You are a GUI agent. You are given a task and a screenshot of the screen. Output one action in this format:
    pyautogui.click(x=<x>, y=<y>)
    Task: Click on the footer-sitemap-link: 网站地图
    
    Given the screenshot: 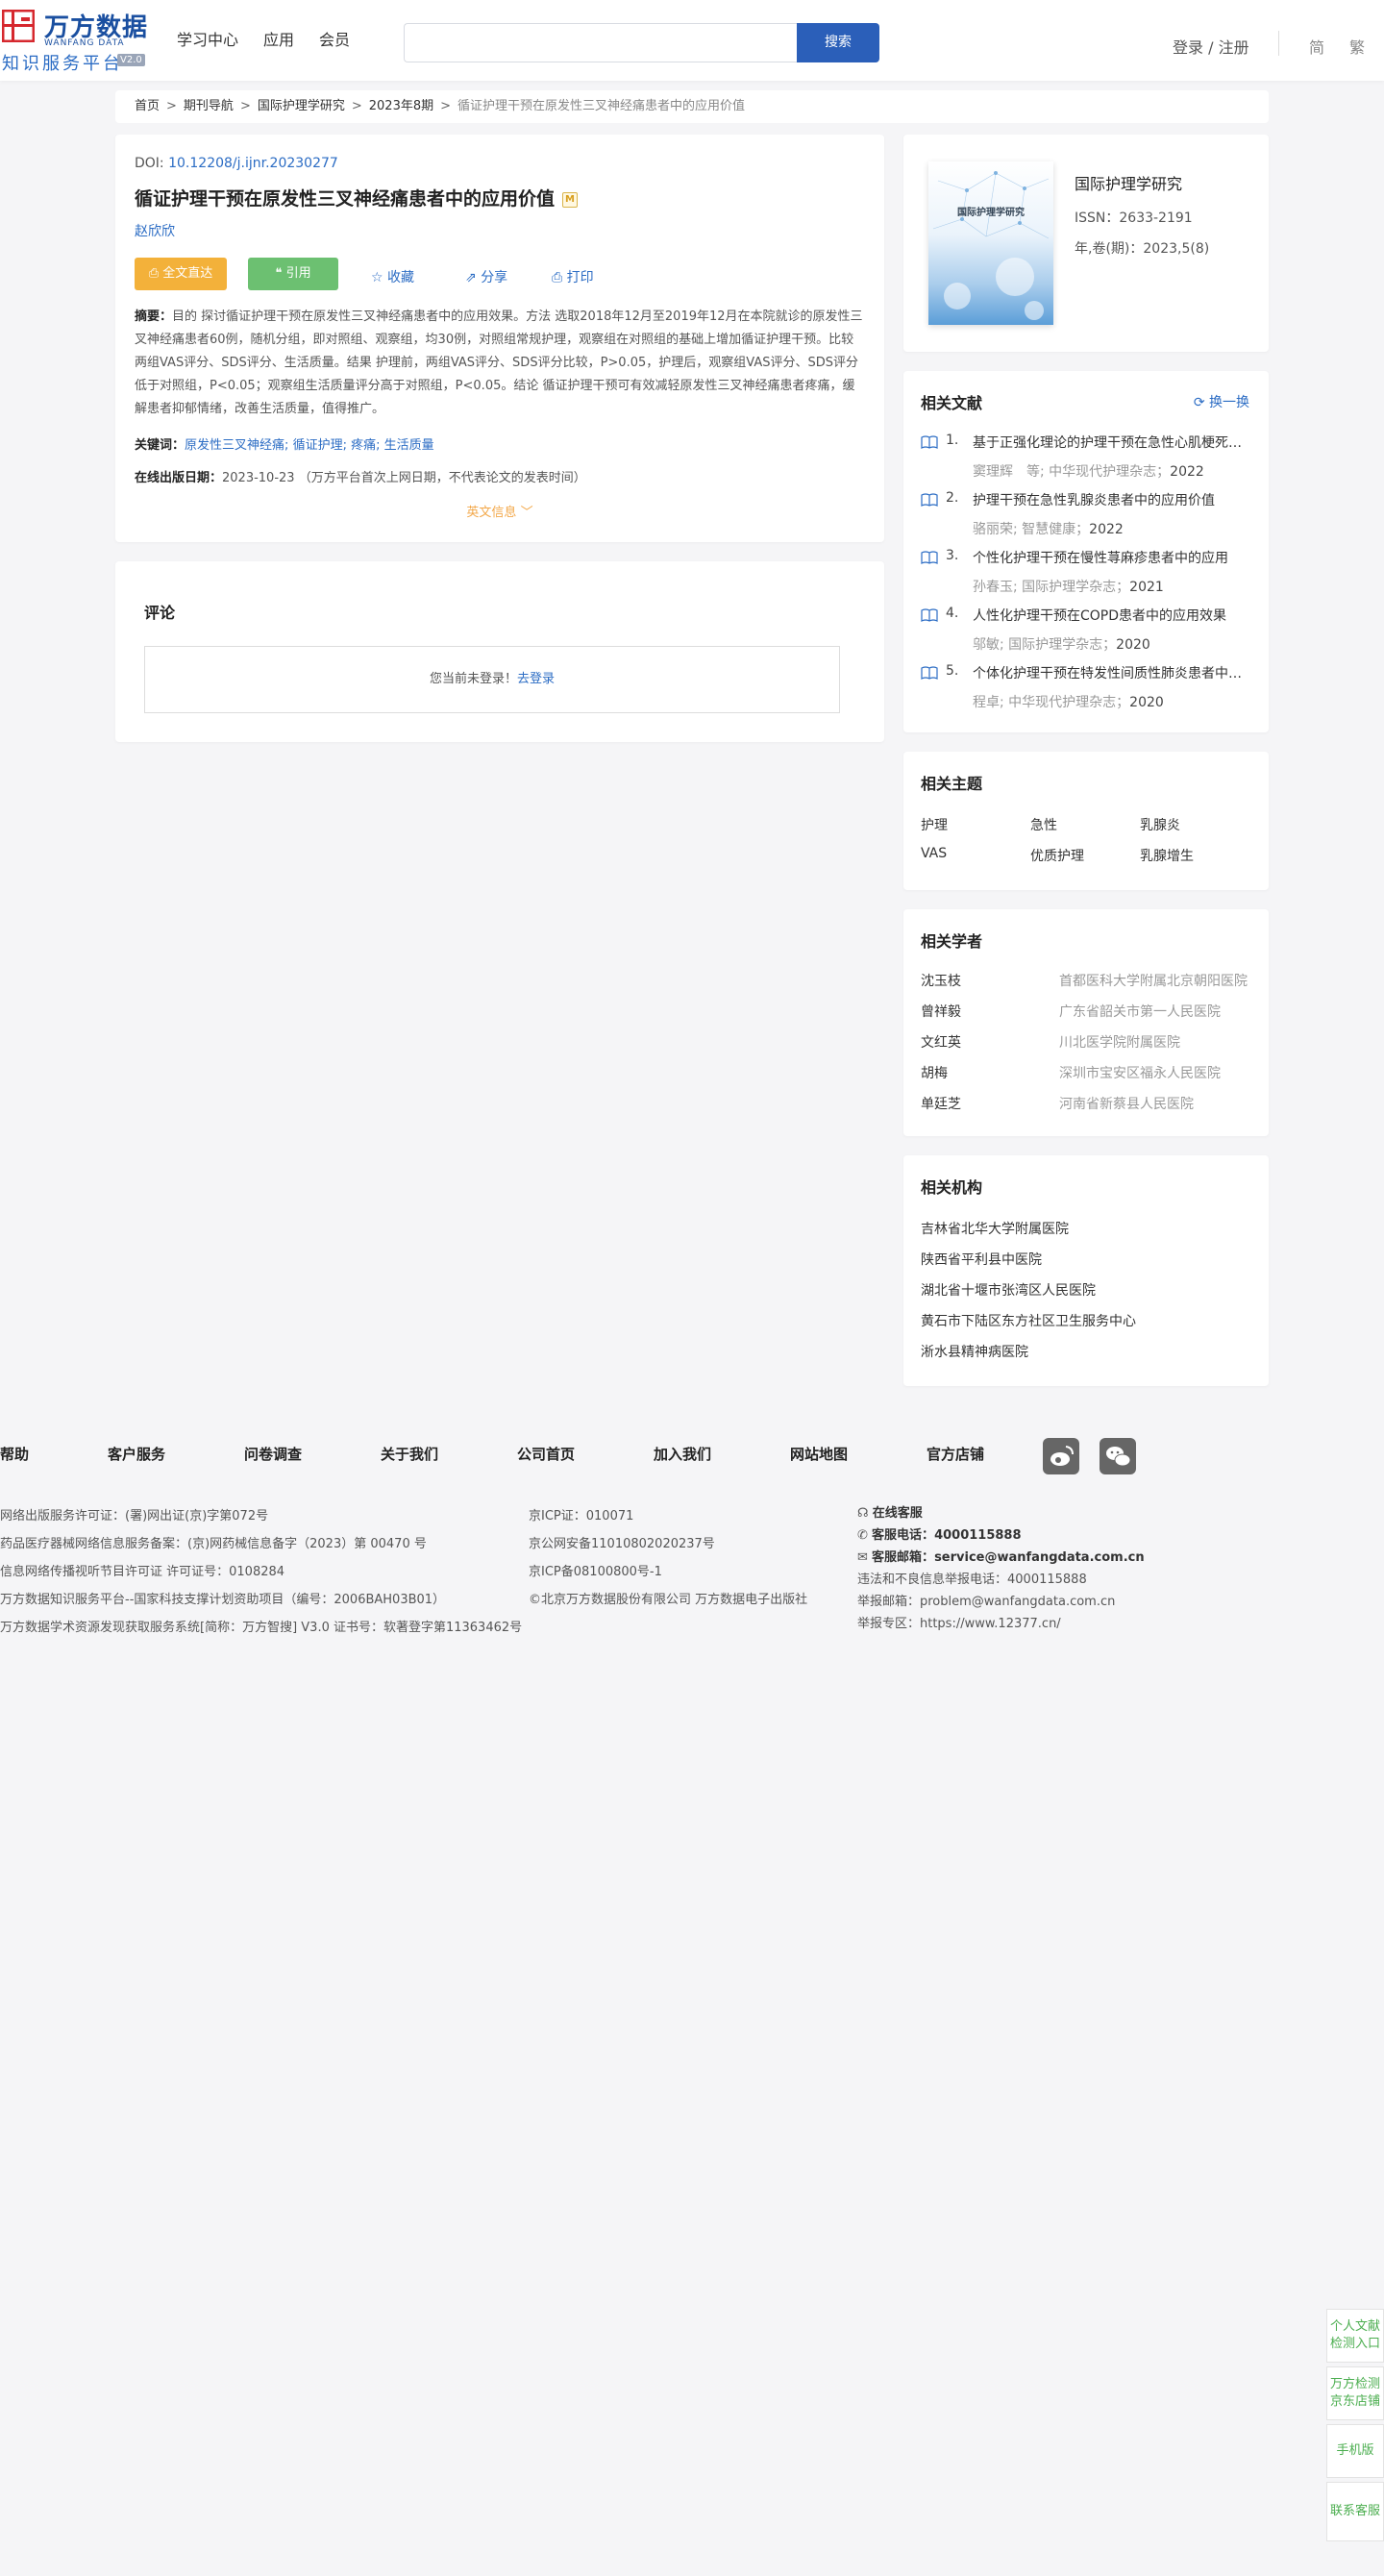 What is the action you would take?
    pyautogui.click(x=819, y=1454)
    